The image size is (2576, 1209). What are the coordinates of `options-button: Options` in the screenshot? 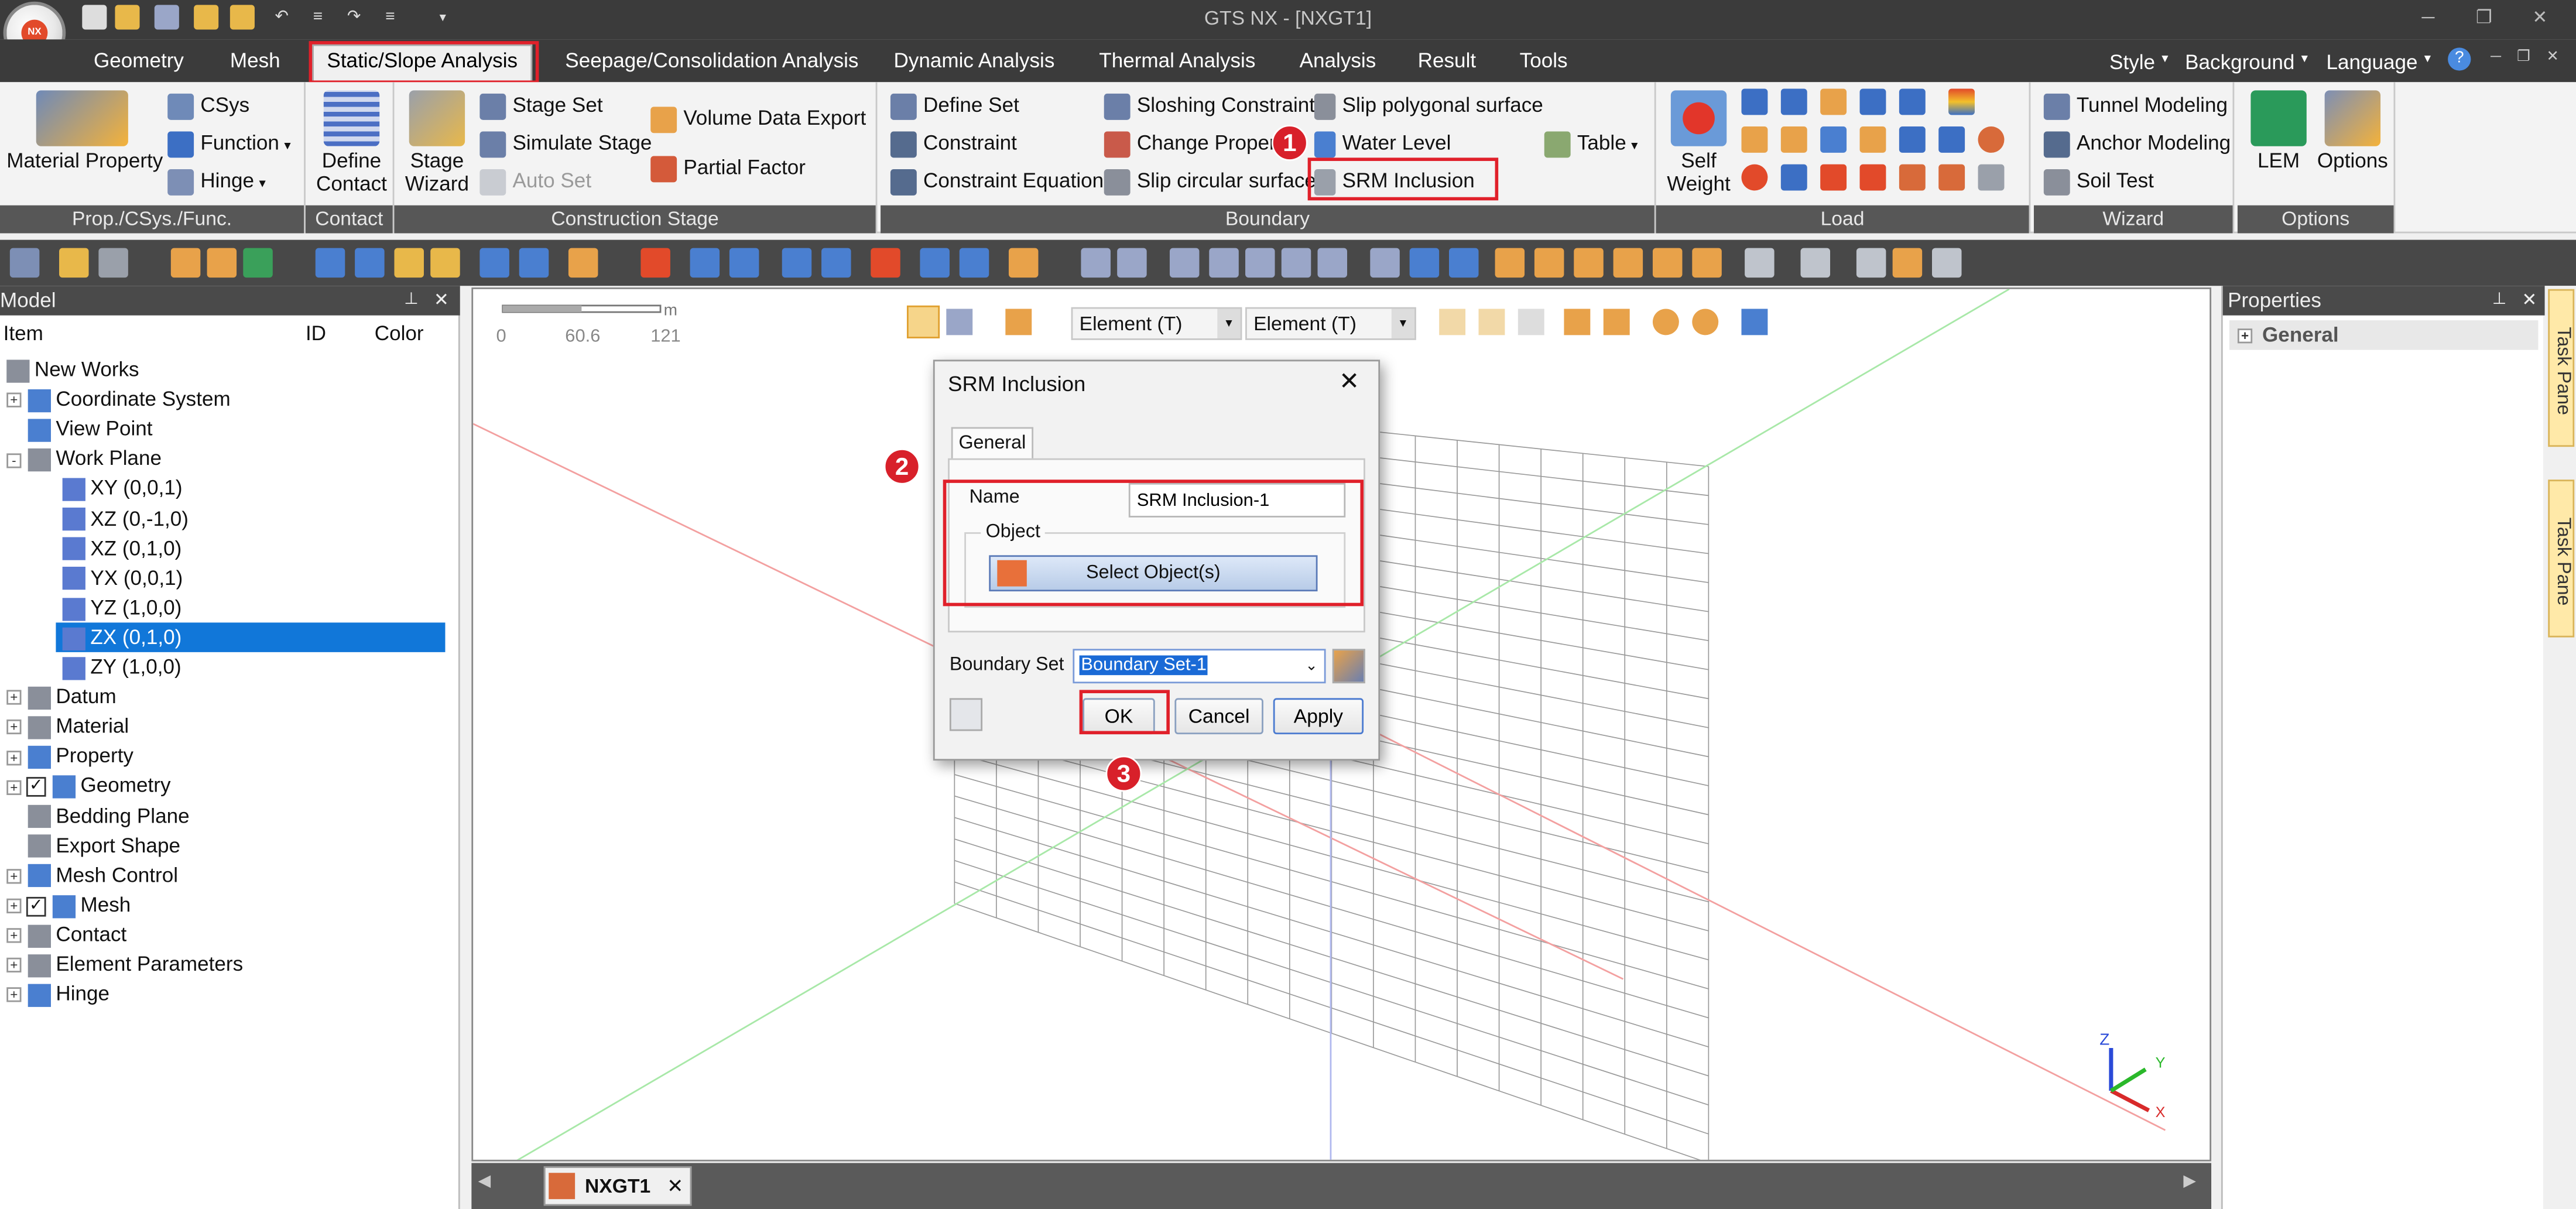 It's located at (2353, 131).